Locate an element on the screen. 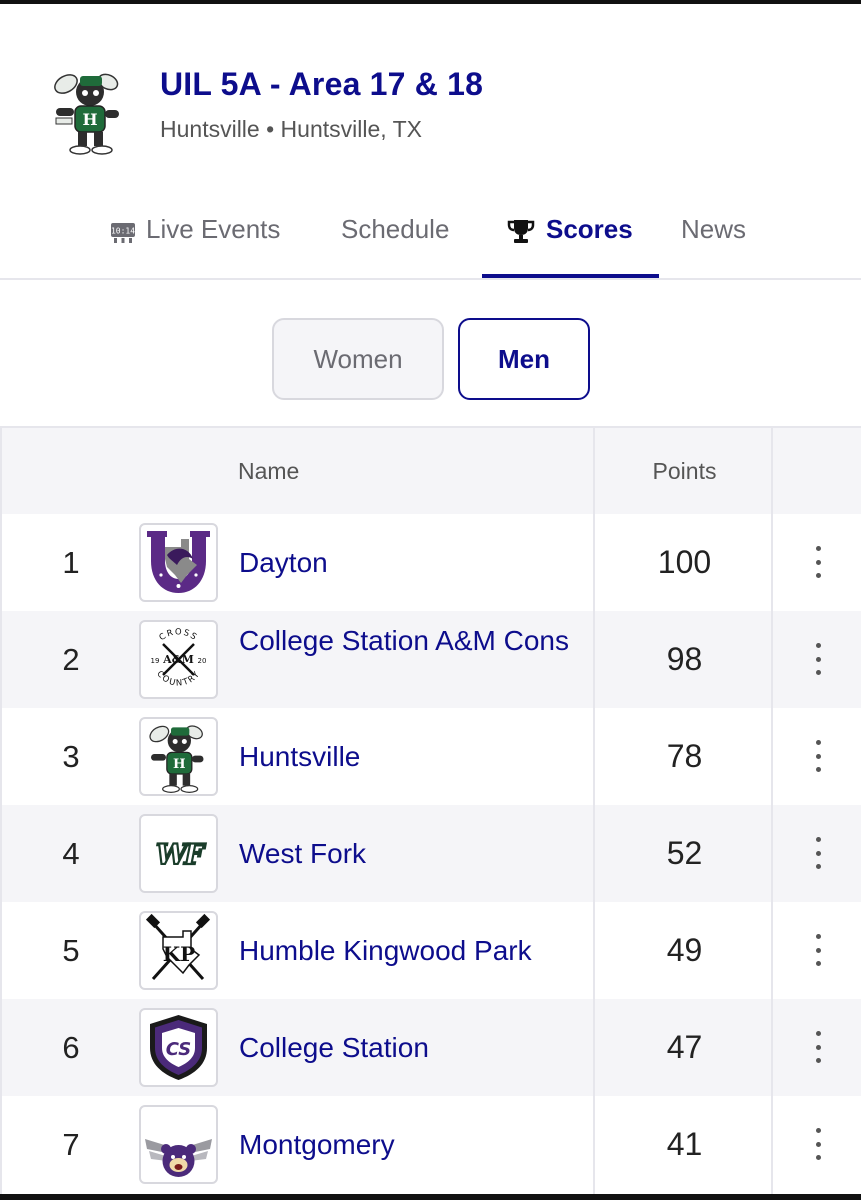 Image resolution: width=861 pixels, height=1200 pixels. table-row: 6 CS College Station 47 is located at coordinates (431, 1047).